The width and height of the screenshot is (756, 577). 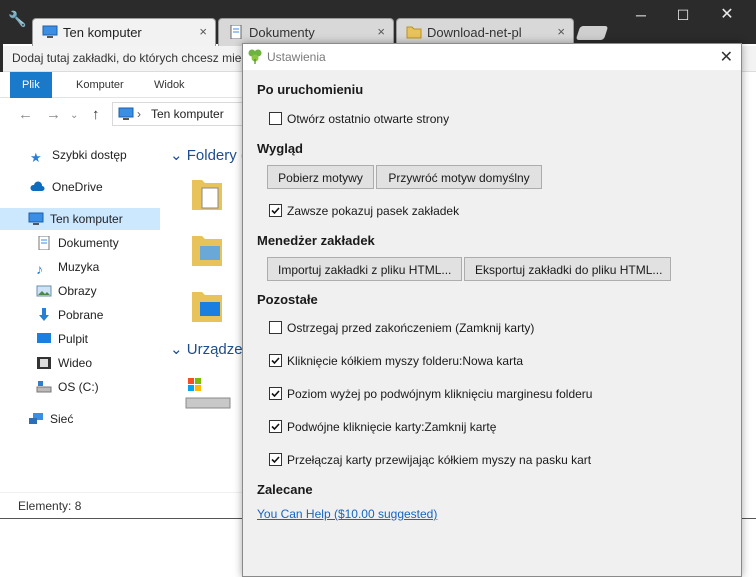 I want to click on hard-drive-icon, so click(x=210, y=394).